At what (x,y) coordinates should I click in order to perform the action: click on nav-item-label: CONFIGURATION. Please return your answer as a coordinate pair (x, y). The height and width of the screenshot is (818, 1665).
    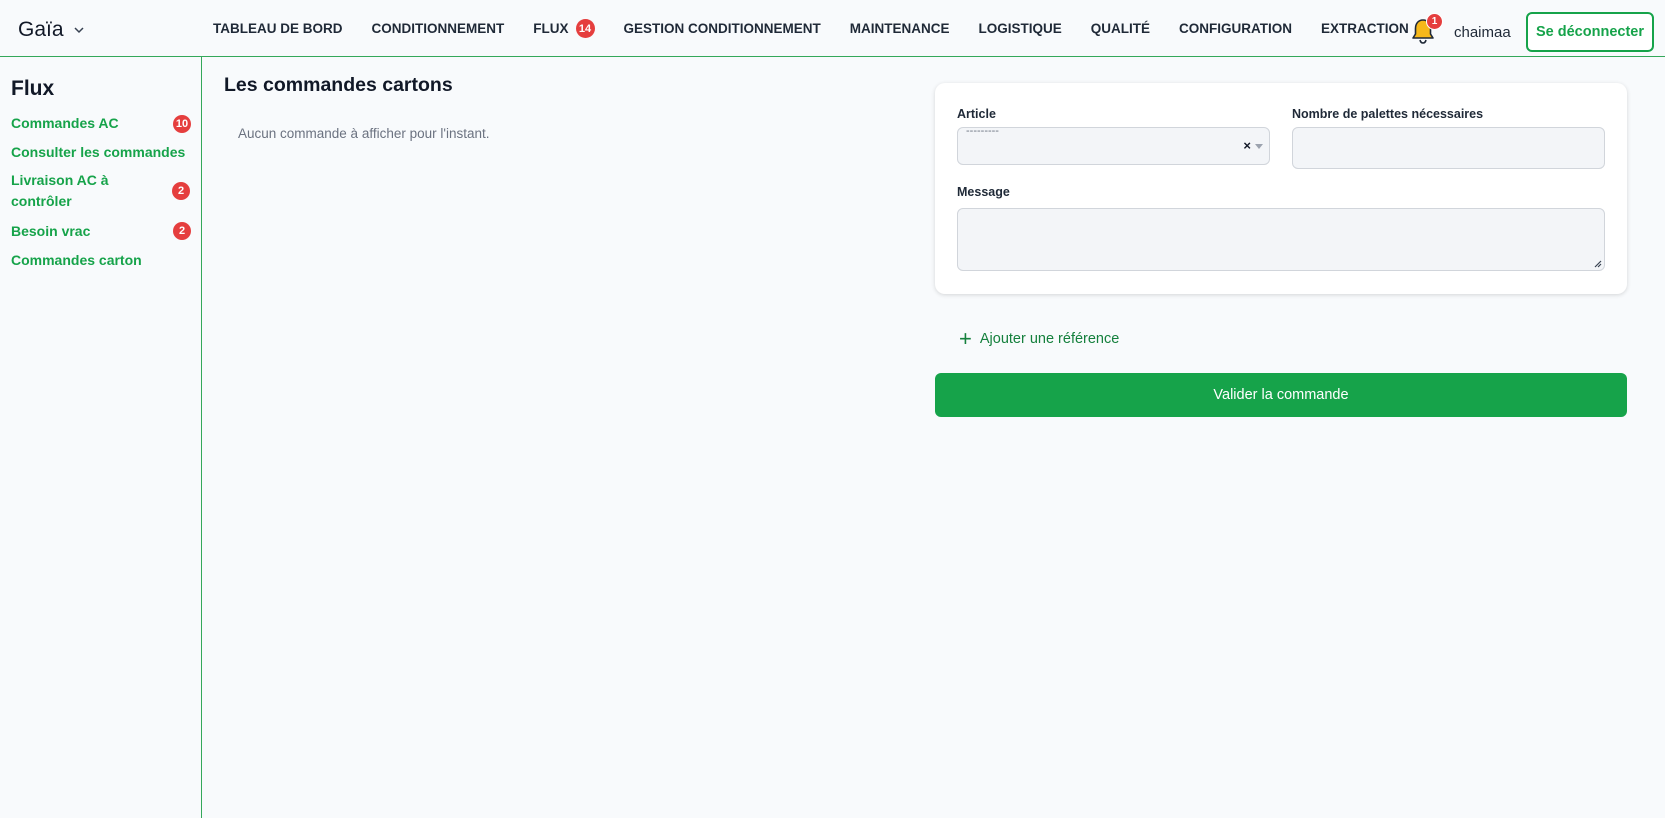
    Looking at the image, I should click on (1236, 28).